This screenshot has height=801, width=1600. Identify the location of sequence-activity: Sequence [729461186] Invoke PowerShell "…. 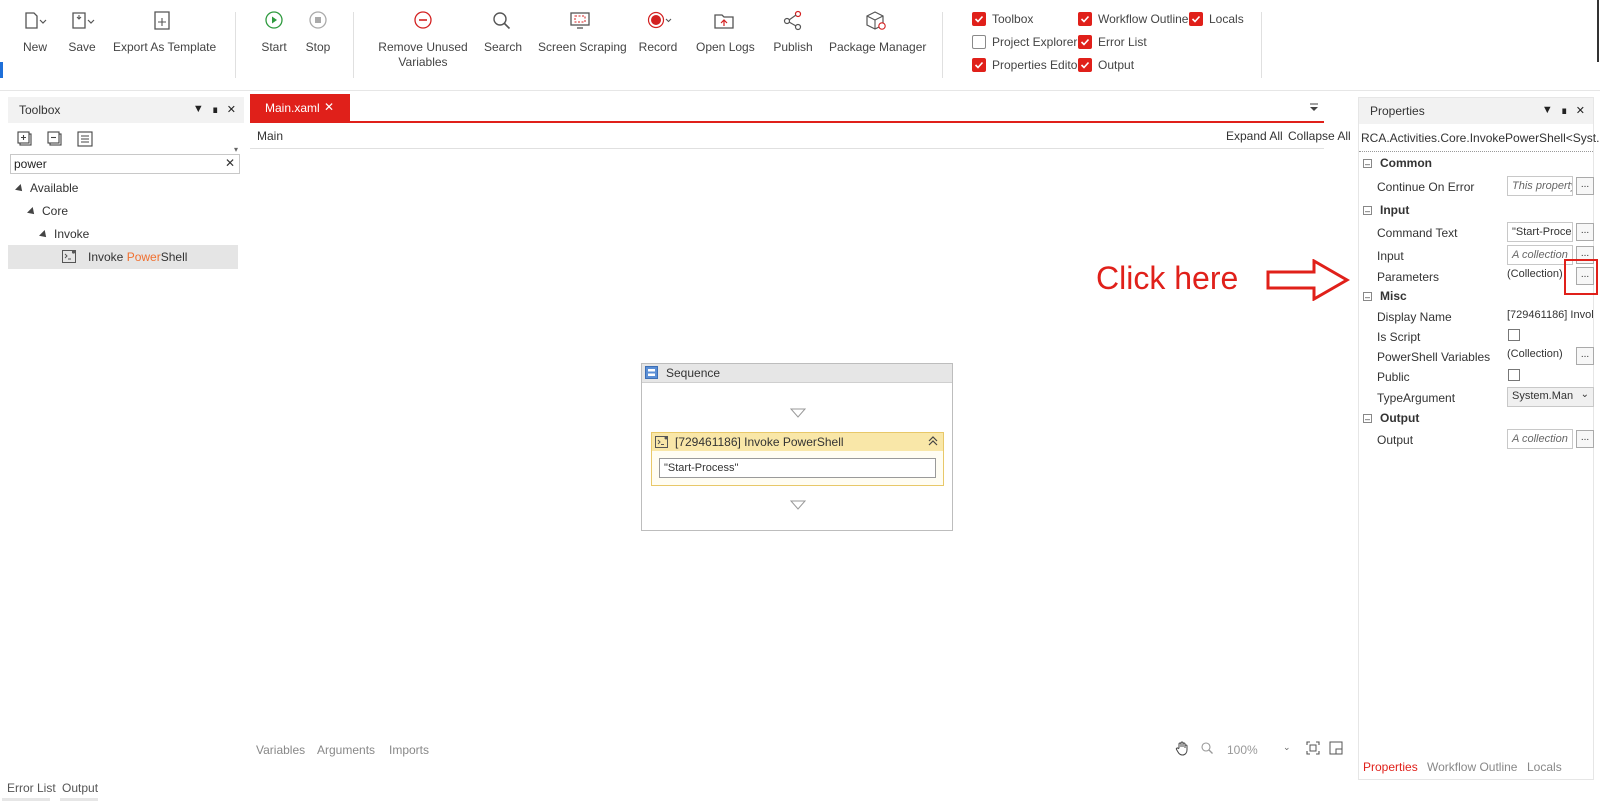
(797, 447).